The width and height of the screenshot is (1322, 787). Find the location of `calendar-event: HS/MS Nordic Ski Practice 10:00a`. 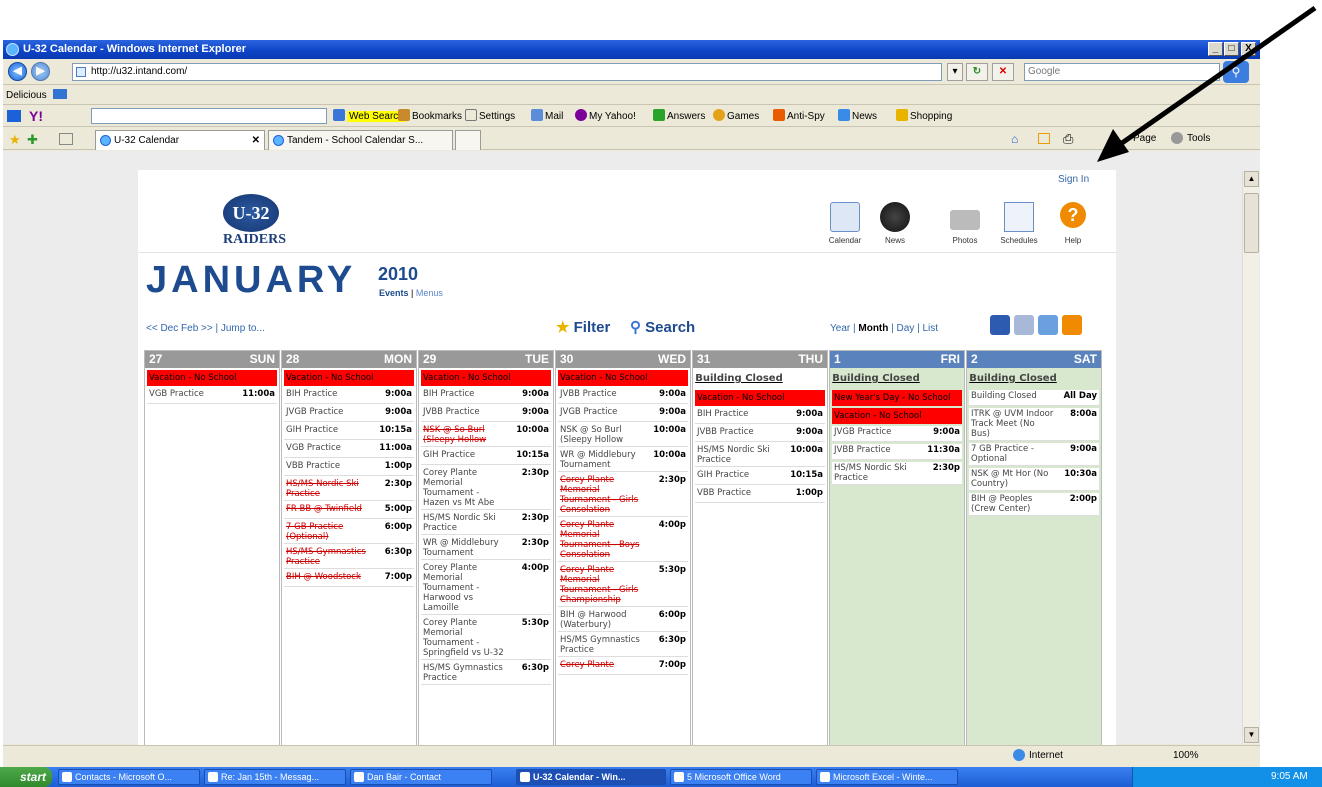

calendar-event: HS/MS Nordic Ski Practice 10:00a is located at coordinates (760, 455).